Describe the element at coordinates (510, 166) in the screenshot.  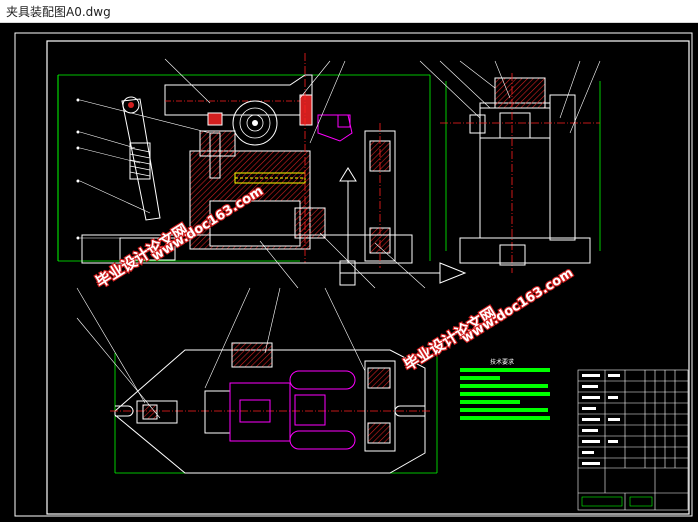
I see `side-view` at that location.